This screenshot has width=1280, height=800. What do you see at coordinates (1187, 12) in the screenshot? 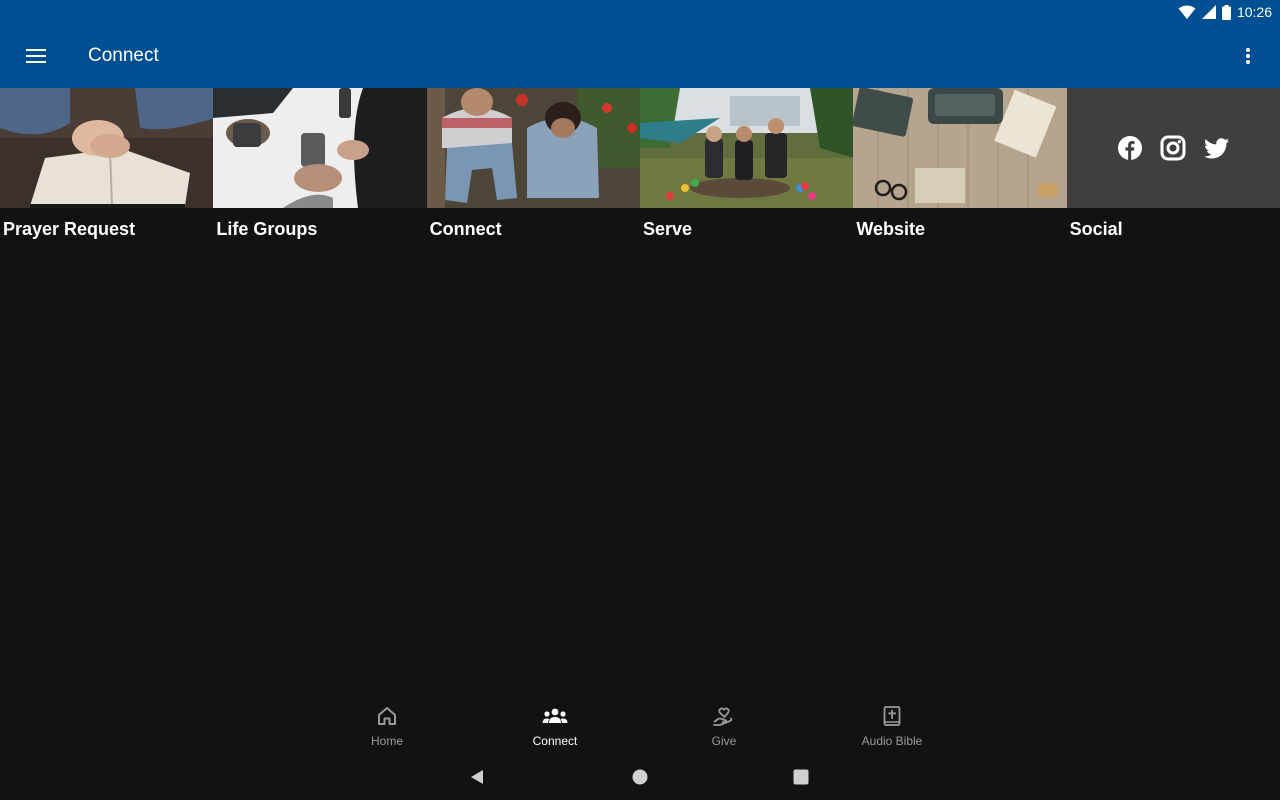
I see `wifi-icon` at bounding box center [1187, 12].